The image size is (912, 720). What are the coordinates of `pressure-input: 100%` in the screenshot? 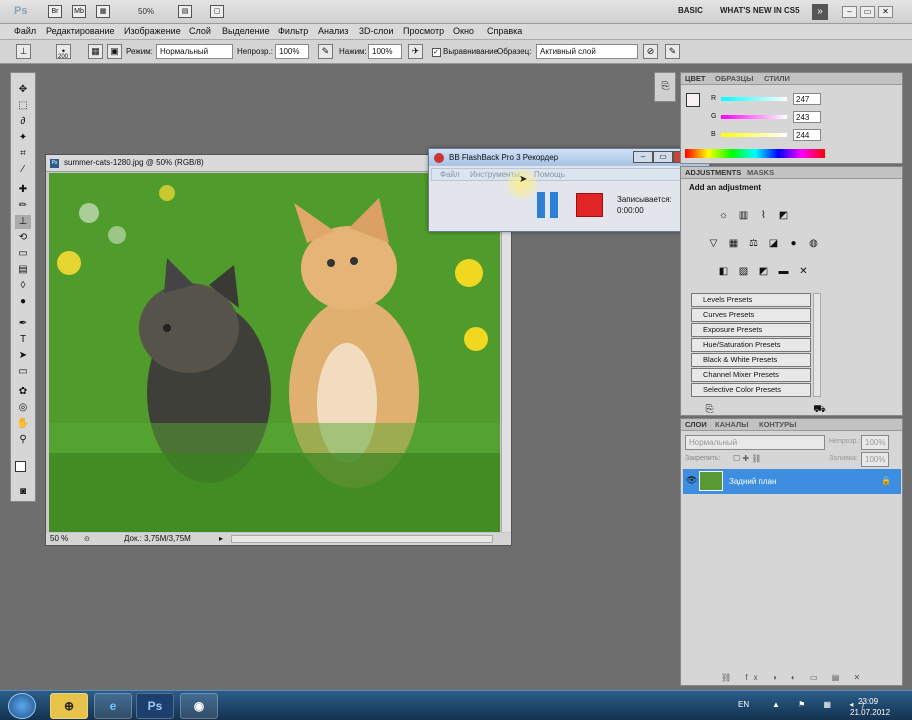 It's located at (385, 51).